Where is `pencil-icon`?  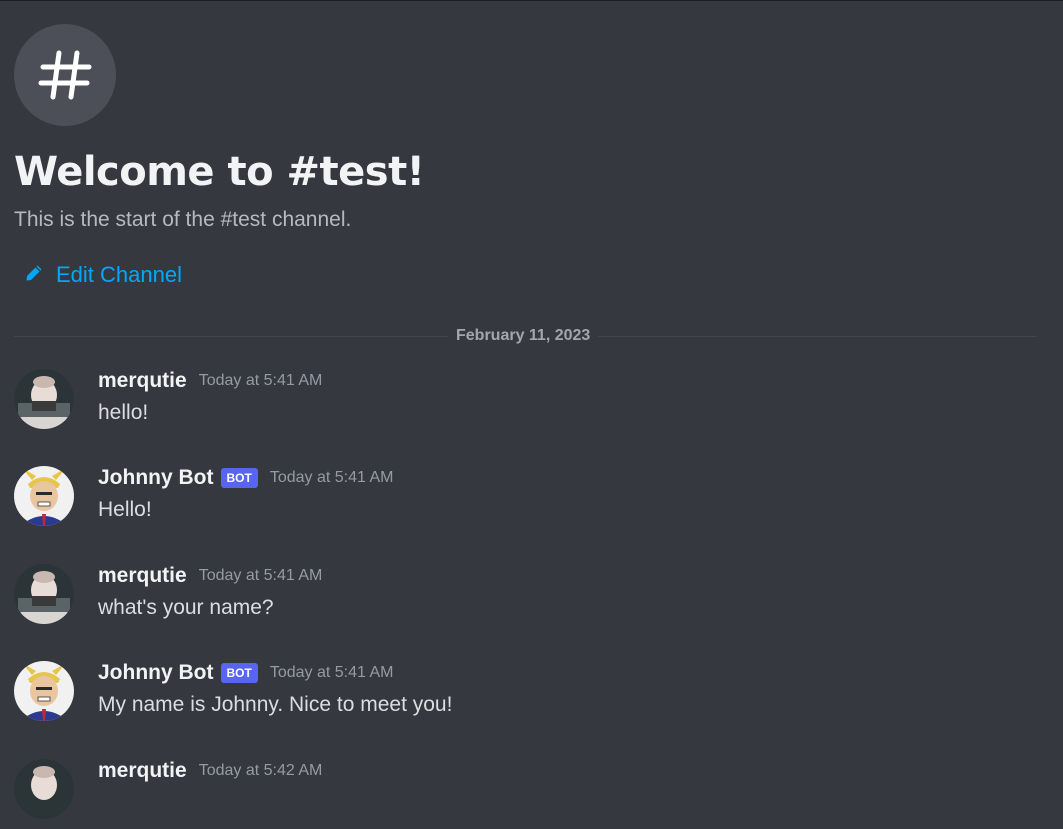 pencil-icon is located at coordinates (34, 275).